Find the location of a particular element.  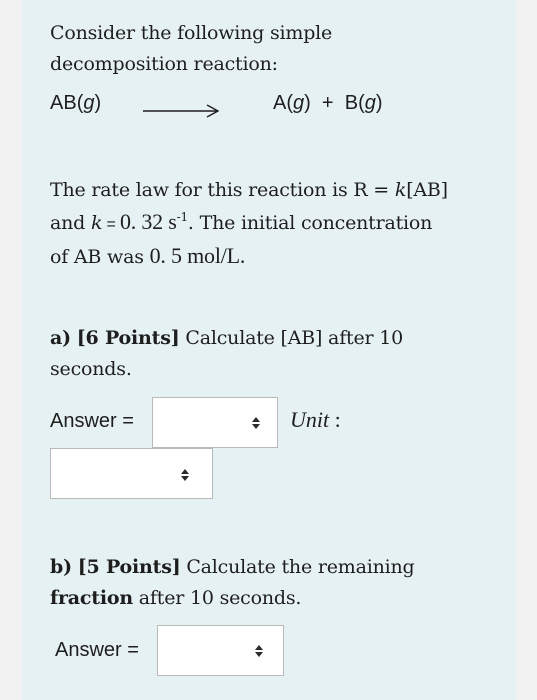

part-b-answer-select is located at coordinates (220, 650).